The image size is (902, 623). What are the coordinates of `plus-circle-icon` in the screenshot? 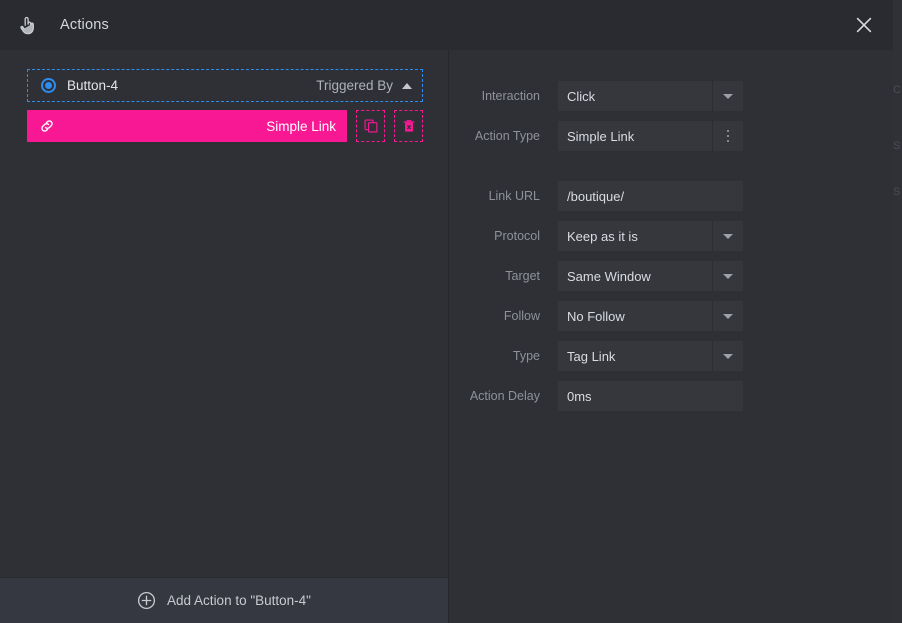 It's located at (146, 600).